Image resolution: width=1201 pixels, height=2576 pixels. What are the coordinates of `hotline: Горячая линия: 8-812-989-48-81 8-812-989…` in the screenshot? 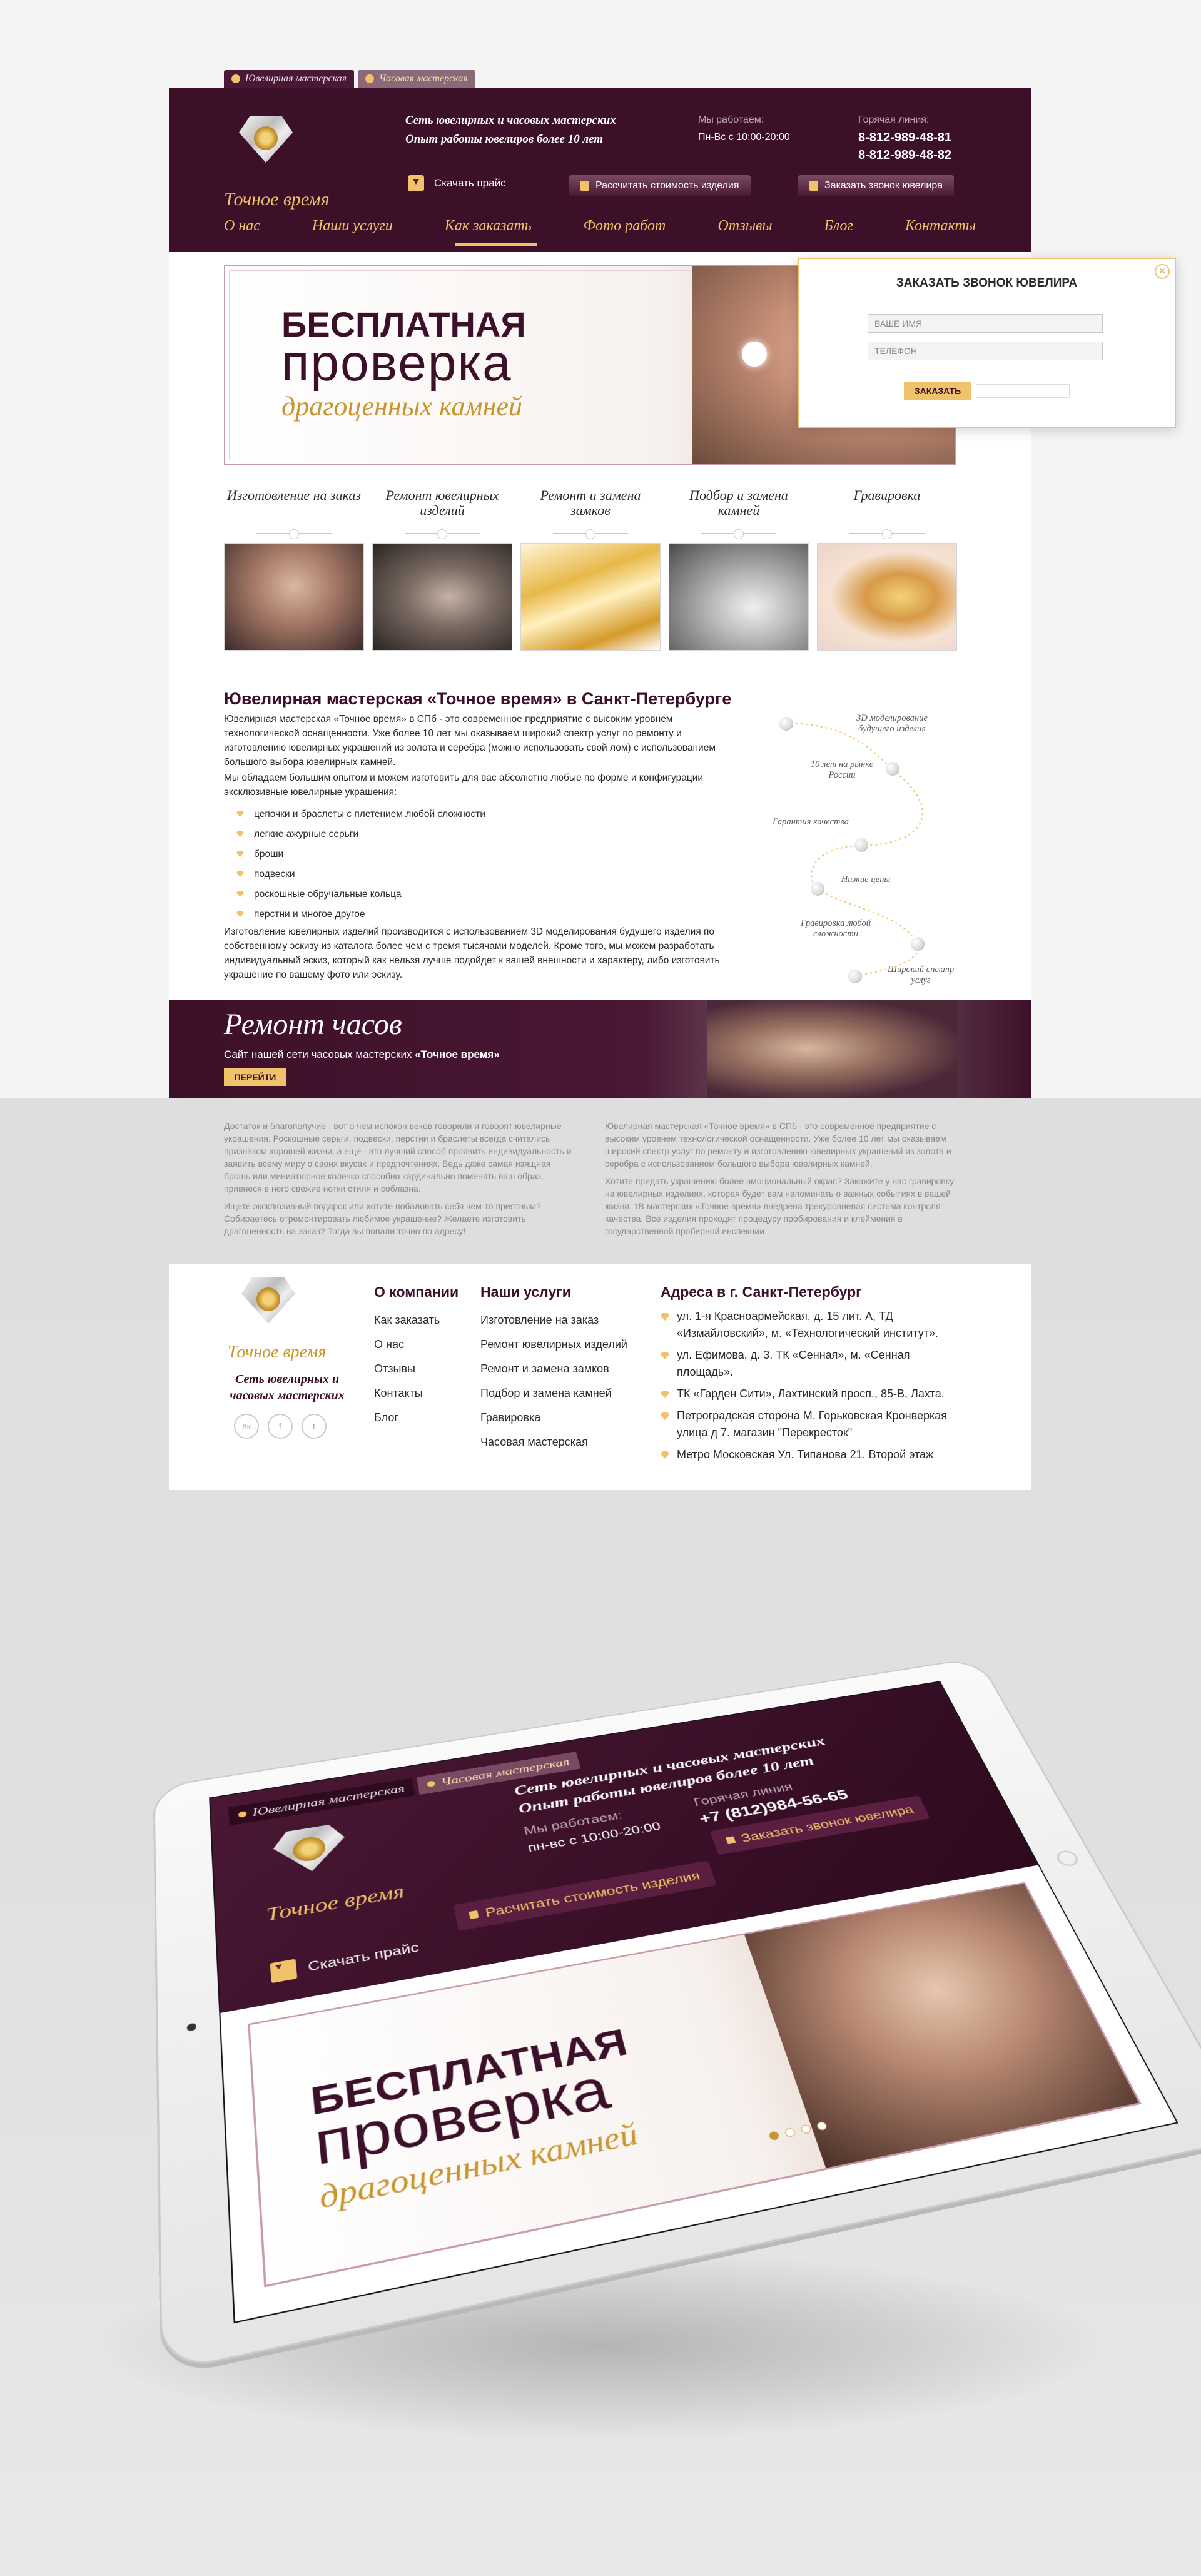 It's located at (904, 137).